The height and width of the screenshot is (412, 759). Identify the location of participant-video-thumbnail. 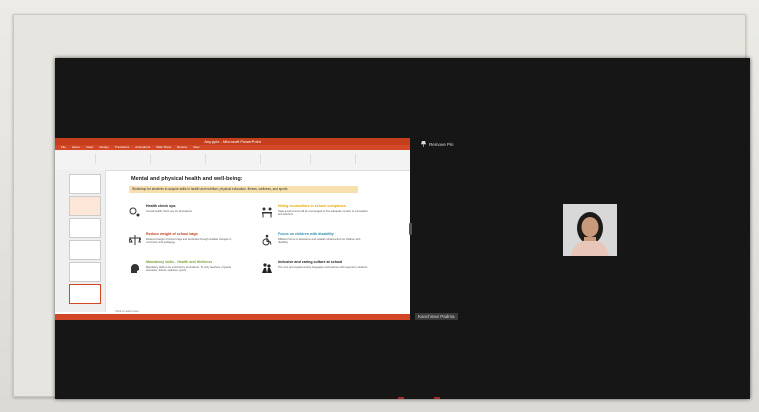
(590, 230).